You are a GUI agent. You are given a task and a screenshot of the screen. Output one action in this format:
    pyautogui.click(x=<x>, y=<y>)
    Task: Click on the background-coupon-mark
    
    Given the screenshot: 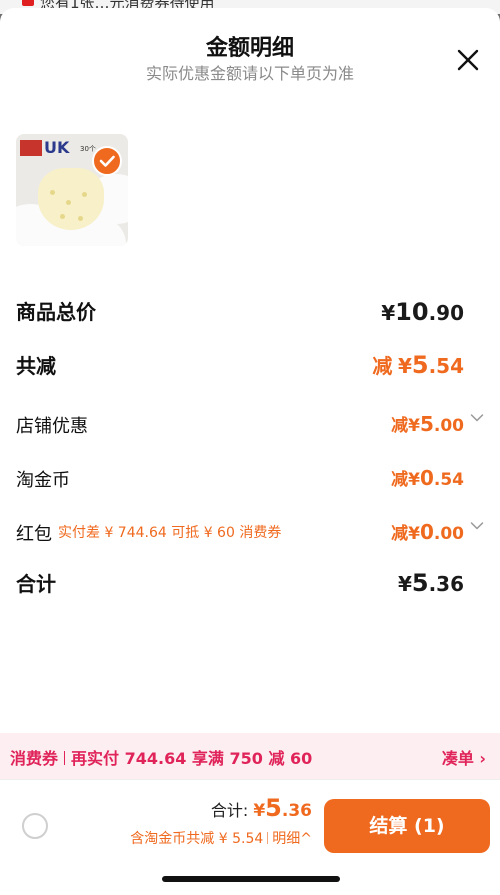 What is the action you would take?
    pyautogui.click(x=28, y=3)
    